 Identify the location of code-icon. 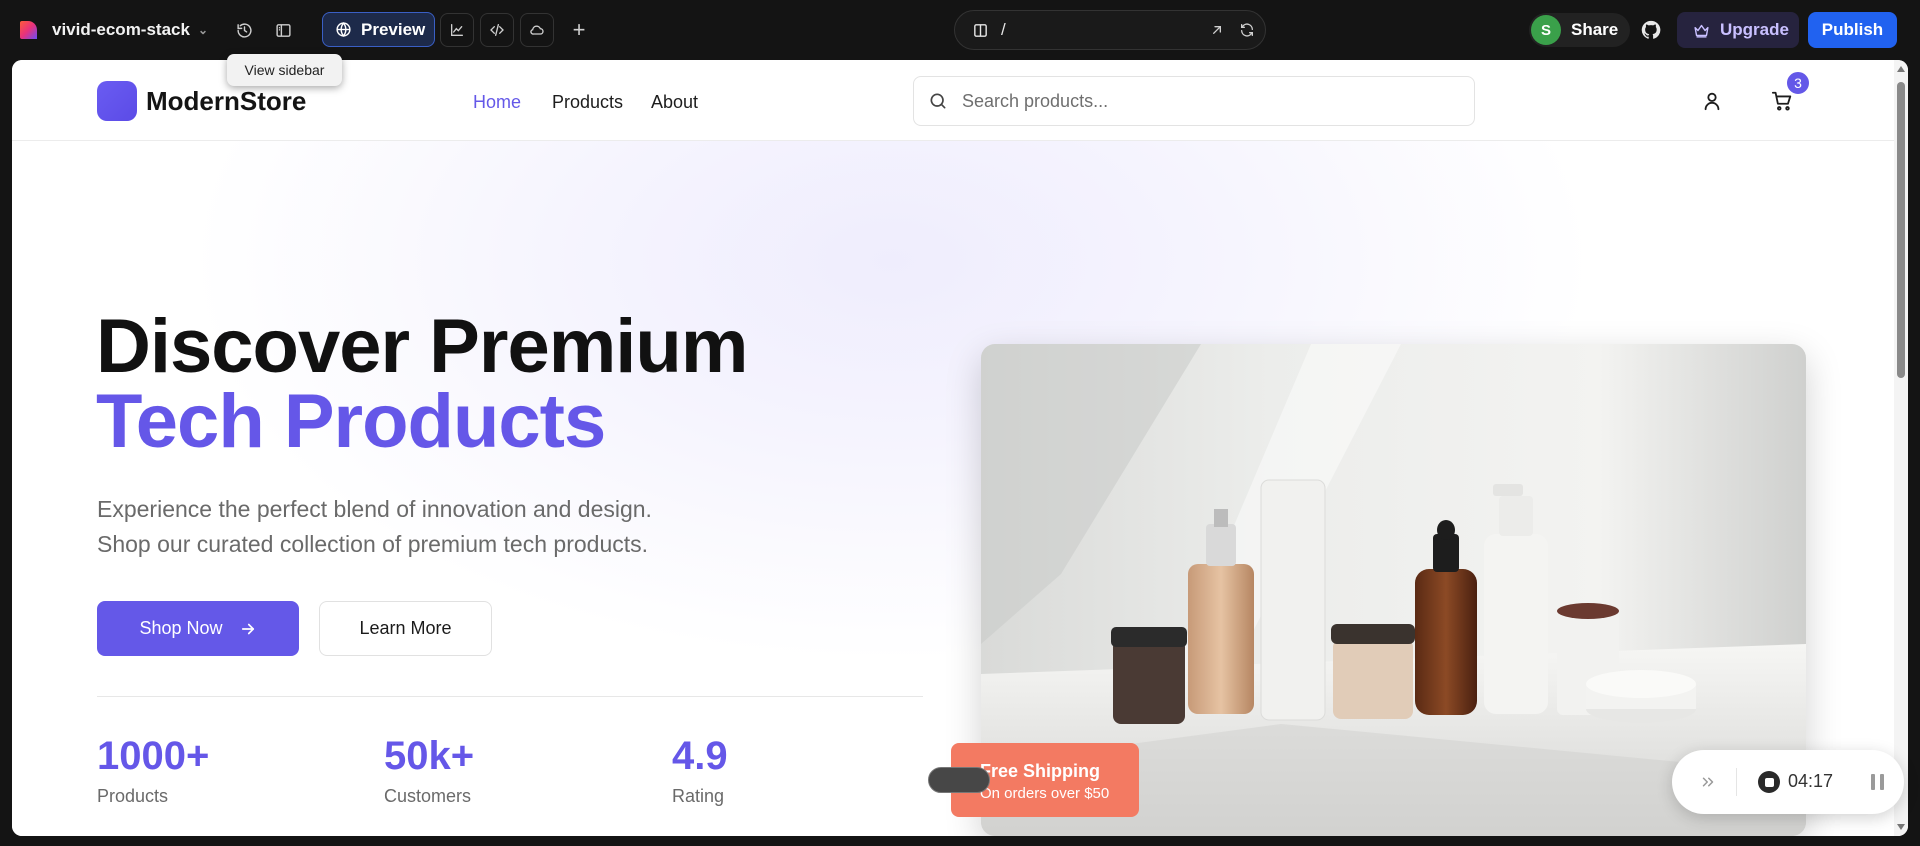
(497, 30).